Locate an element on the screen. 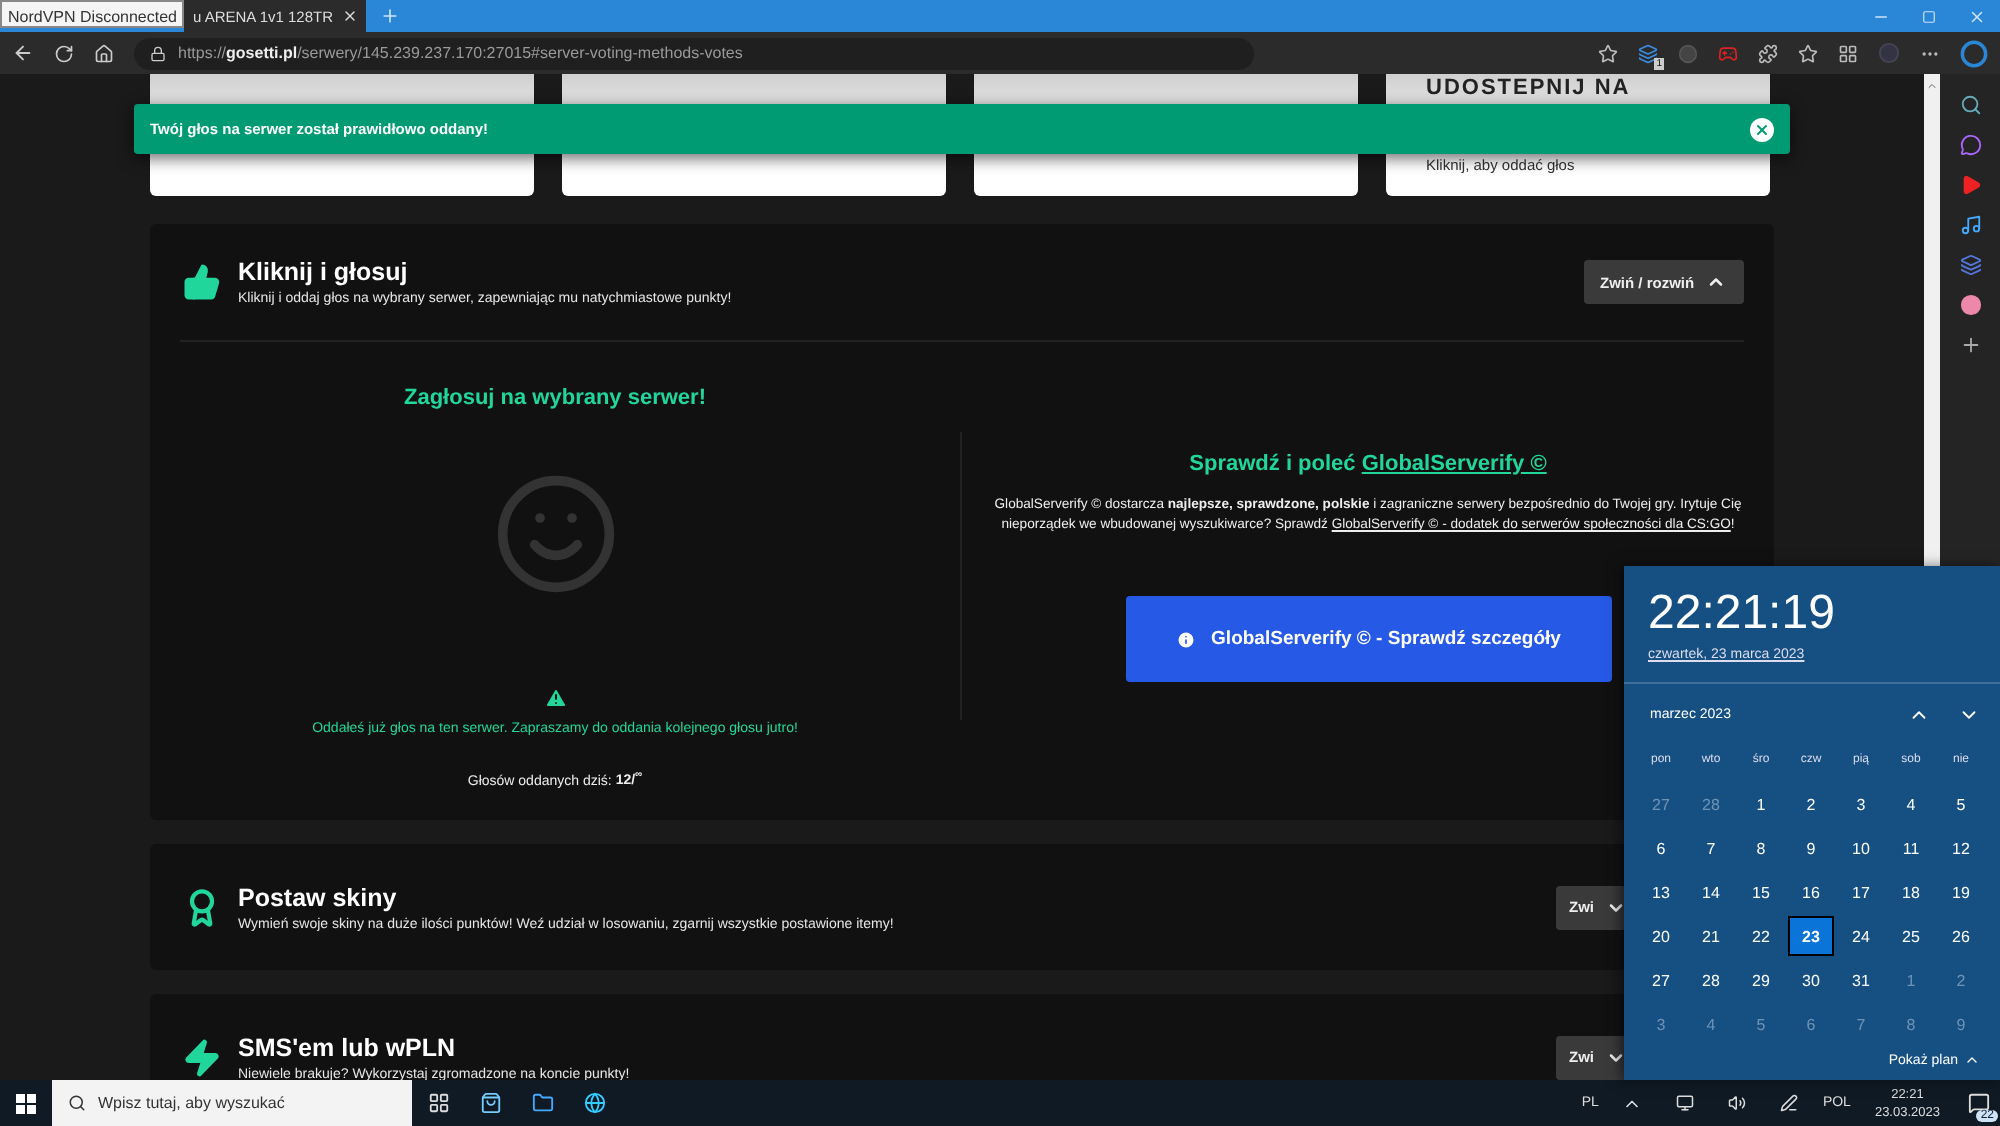 This screenshot has height=1126, width=2000. back-button is located at coordinates (23, 53).